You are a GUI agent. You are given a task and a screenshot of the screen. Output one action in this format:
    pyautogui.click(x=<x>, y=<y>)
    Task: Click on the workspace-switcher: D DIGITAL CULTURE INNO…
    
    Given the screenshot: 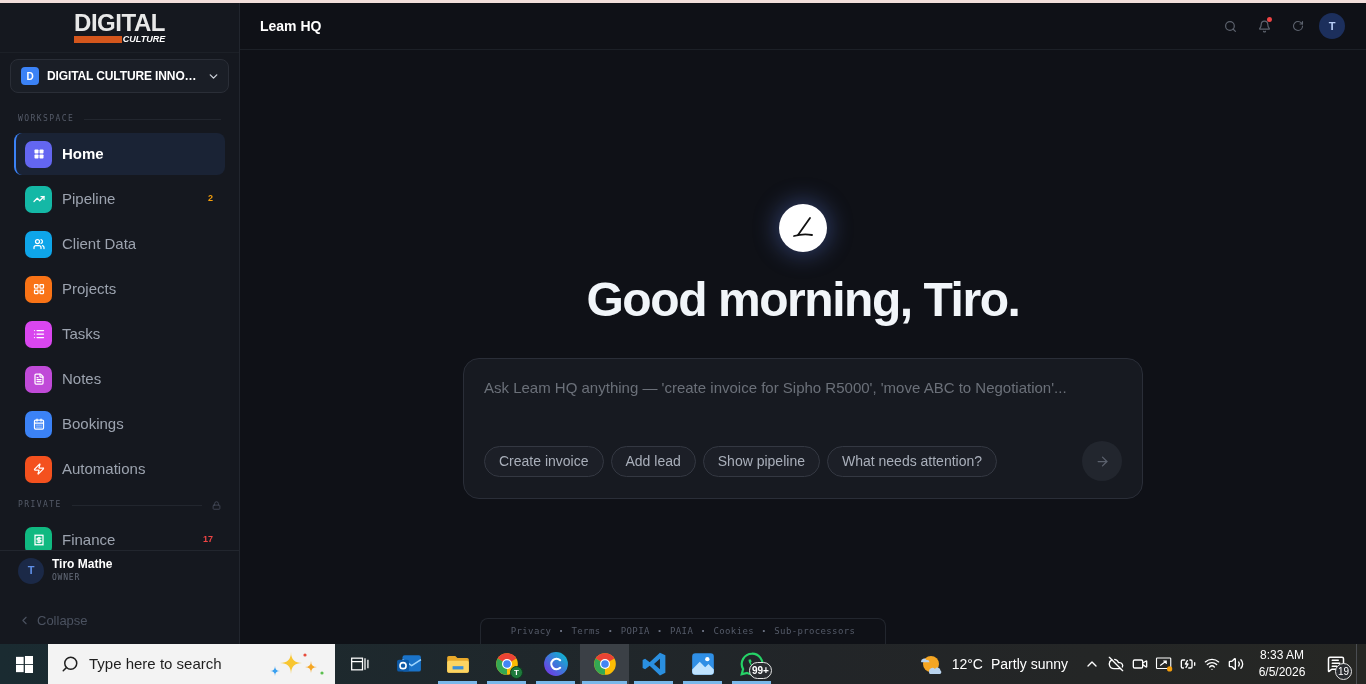 What is the action you would take?
    pyautogui.click(x=119, y=76)
    